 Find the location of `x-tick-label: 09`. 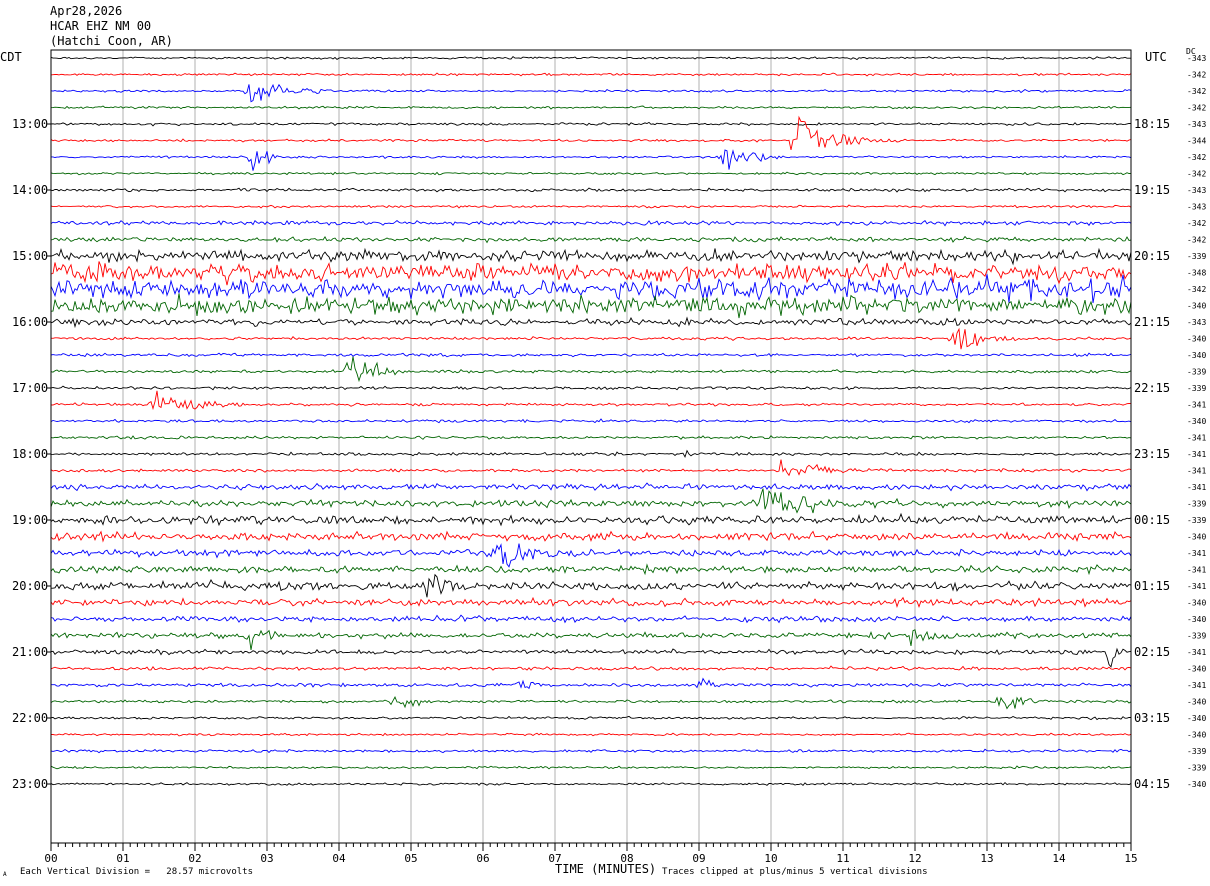

x-tick-label: 09 is located at coordinates (698, 858).